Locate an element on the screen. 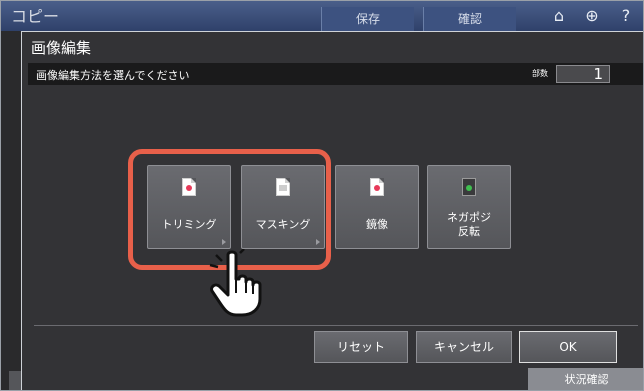 The image size is (644, 391). reset-button: リセット is located at coordinates (361, 347).